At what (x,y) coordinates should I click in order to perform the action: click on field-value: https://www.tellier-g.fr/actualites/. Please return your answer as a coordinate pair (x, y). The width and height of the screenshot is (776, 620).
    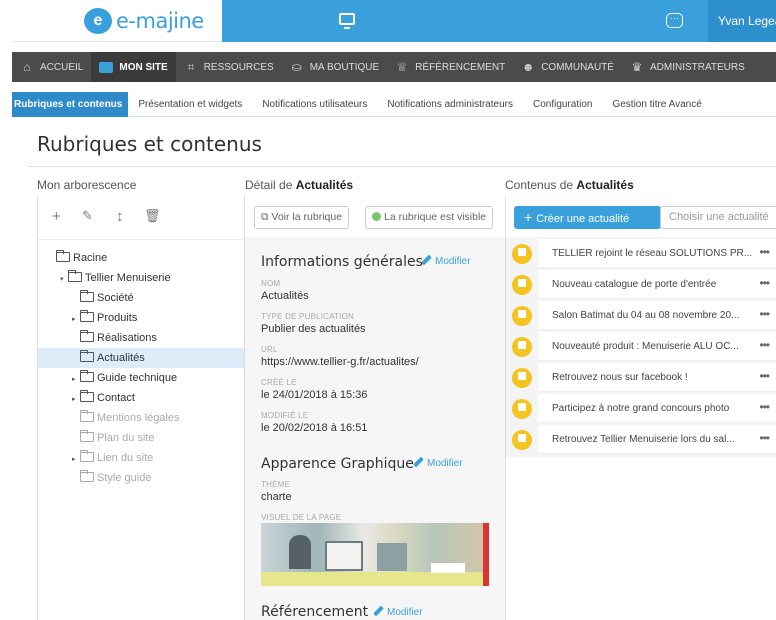
    Looking at the image, I should click on (340, 362).